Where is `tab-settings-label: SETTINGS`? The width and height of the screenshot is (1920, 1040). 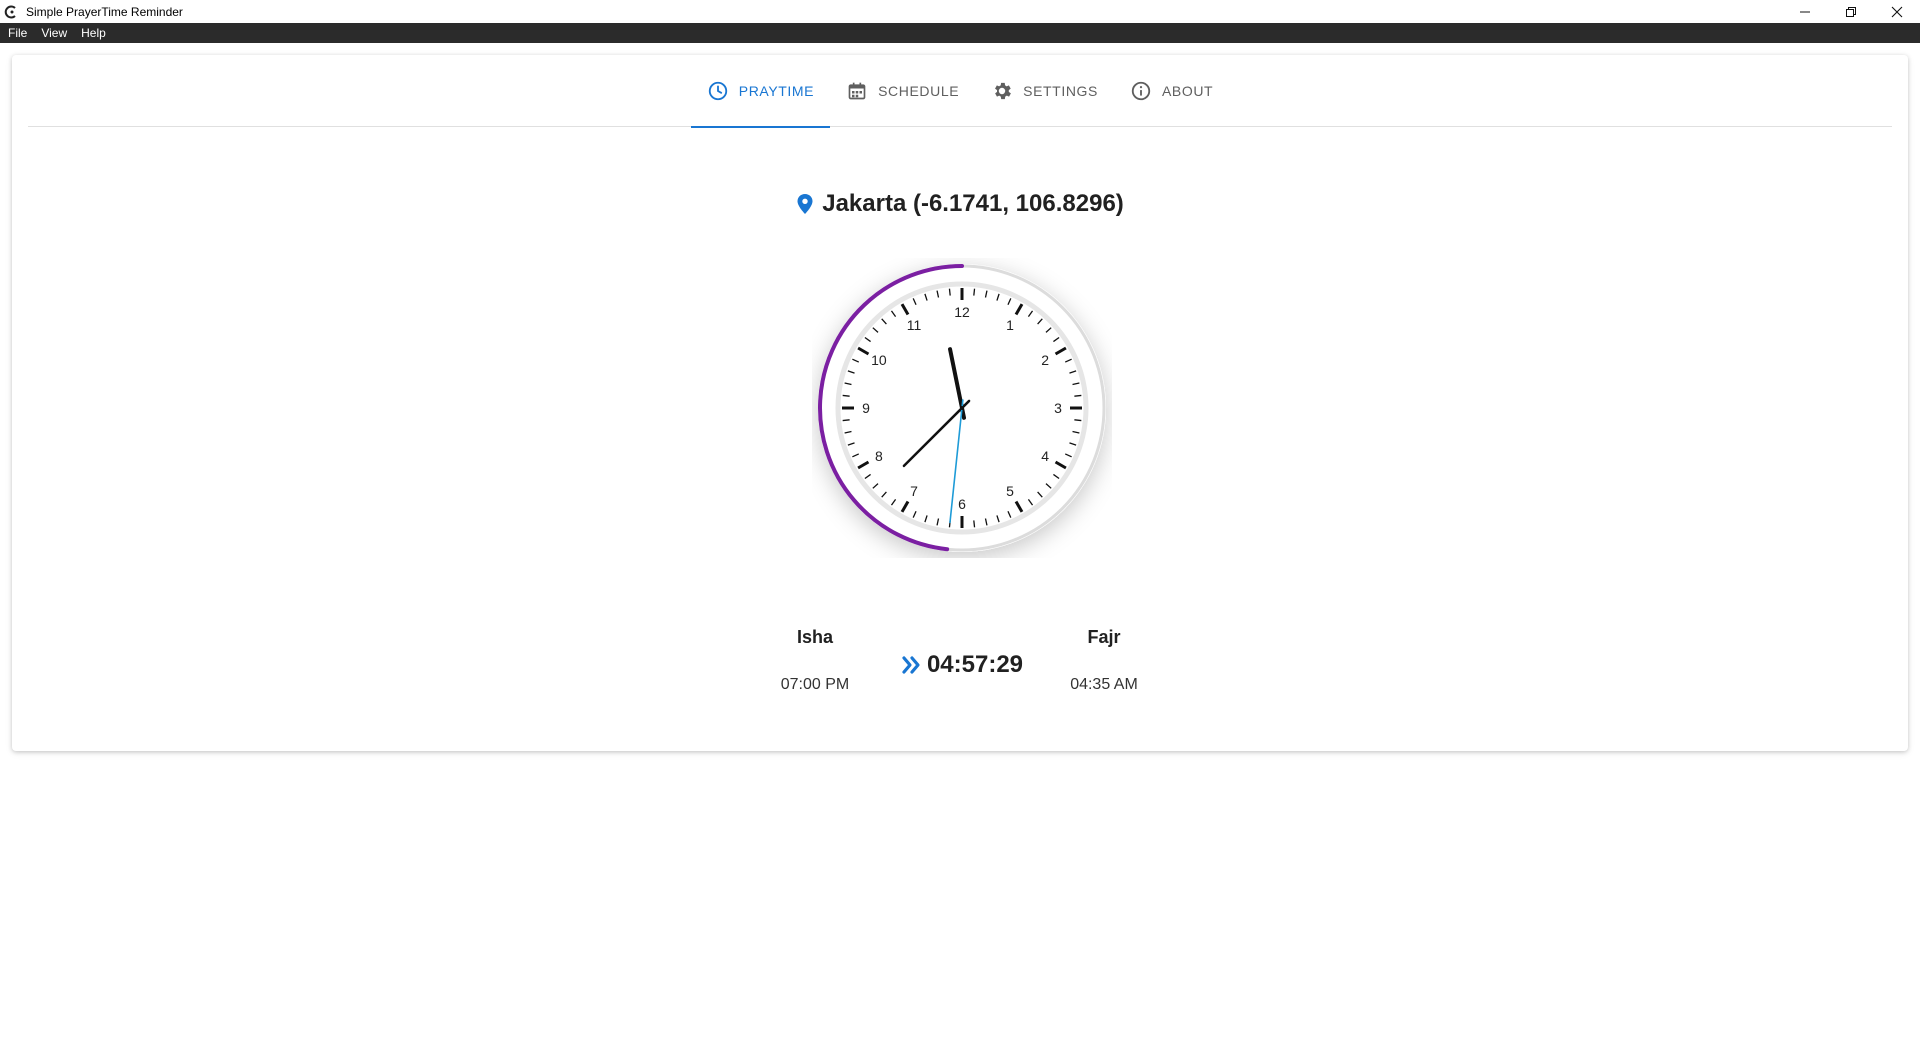
tab-settings-label: SETTINGS is located at coordinates (1060, 91).